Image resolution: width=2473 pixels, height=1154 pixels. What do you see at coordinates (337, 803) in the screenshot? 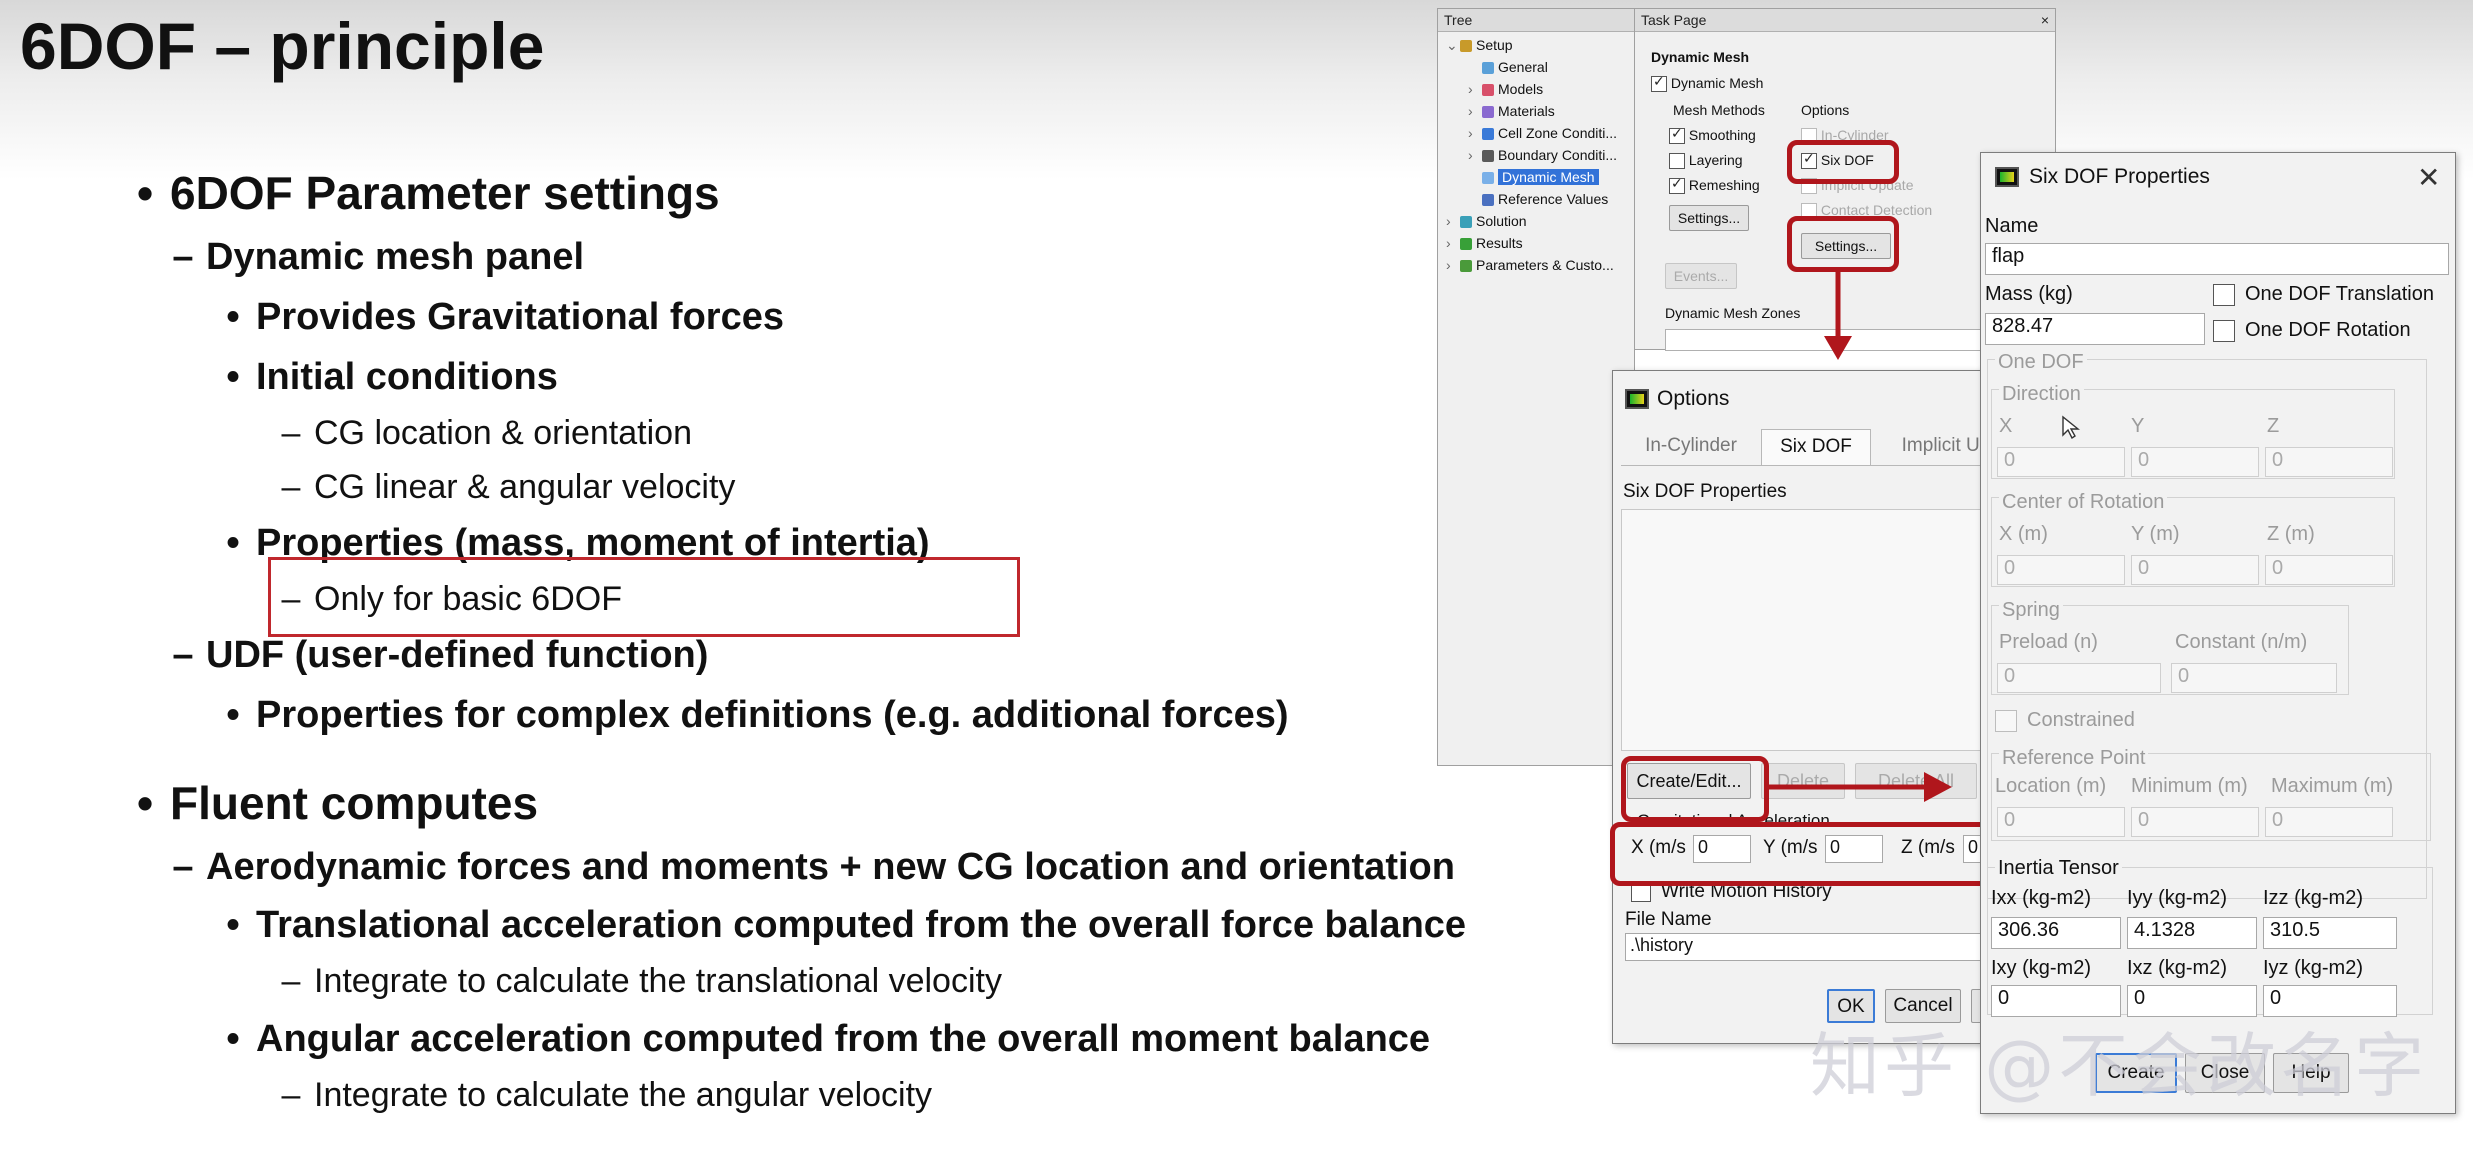
I see `bullet-fluent-computes: • Fluent computes` at bounding box center [337, 803].